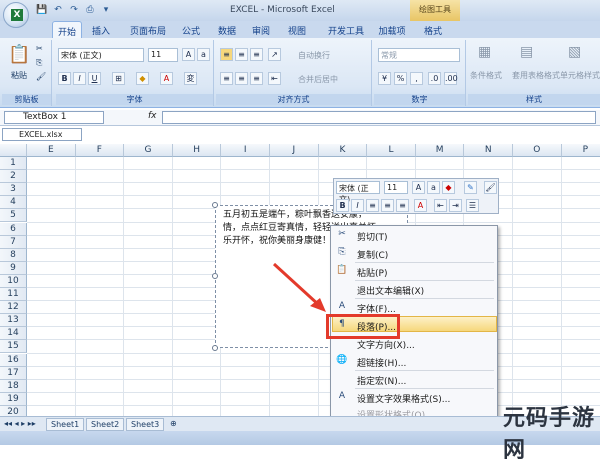 Image resolution: width=600 pixels, height=464 pixels. What do you see at coordinates (74, 10) in the screenshot?
I see `redo-icon: ↷` at bounding box center [74, 10].